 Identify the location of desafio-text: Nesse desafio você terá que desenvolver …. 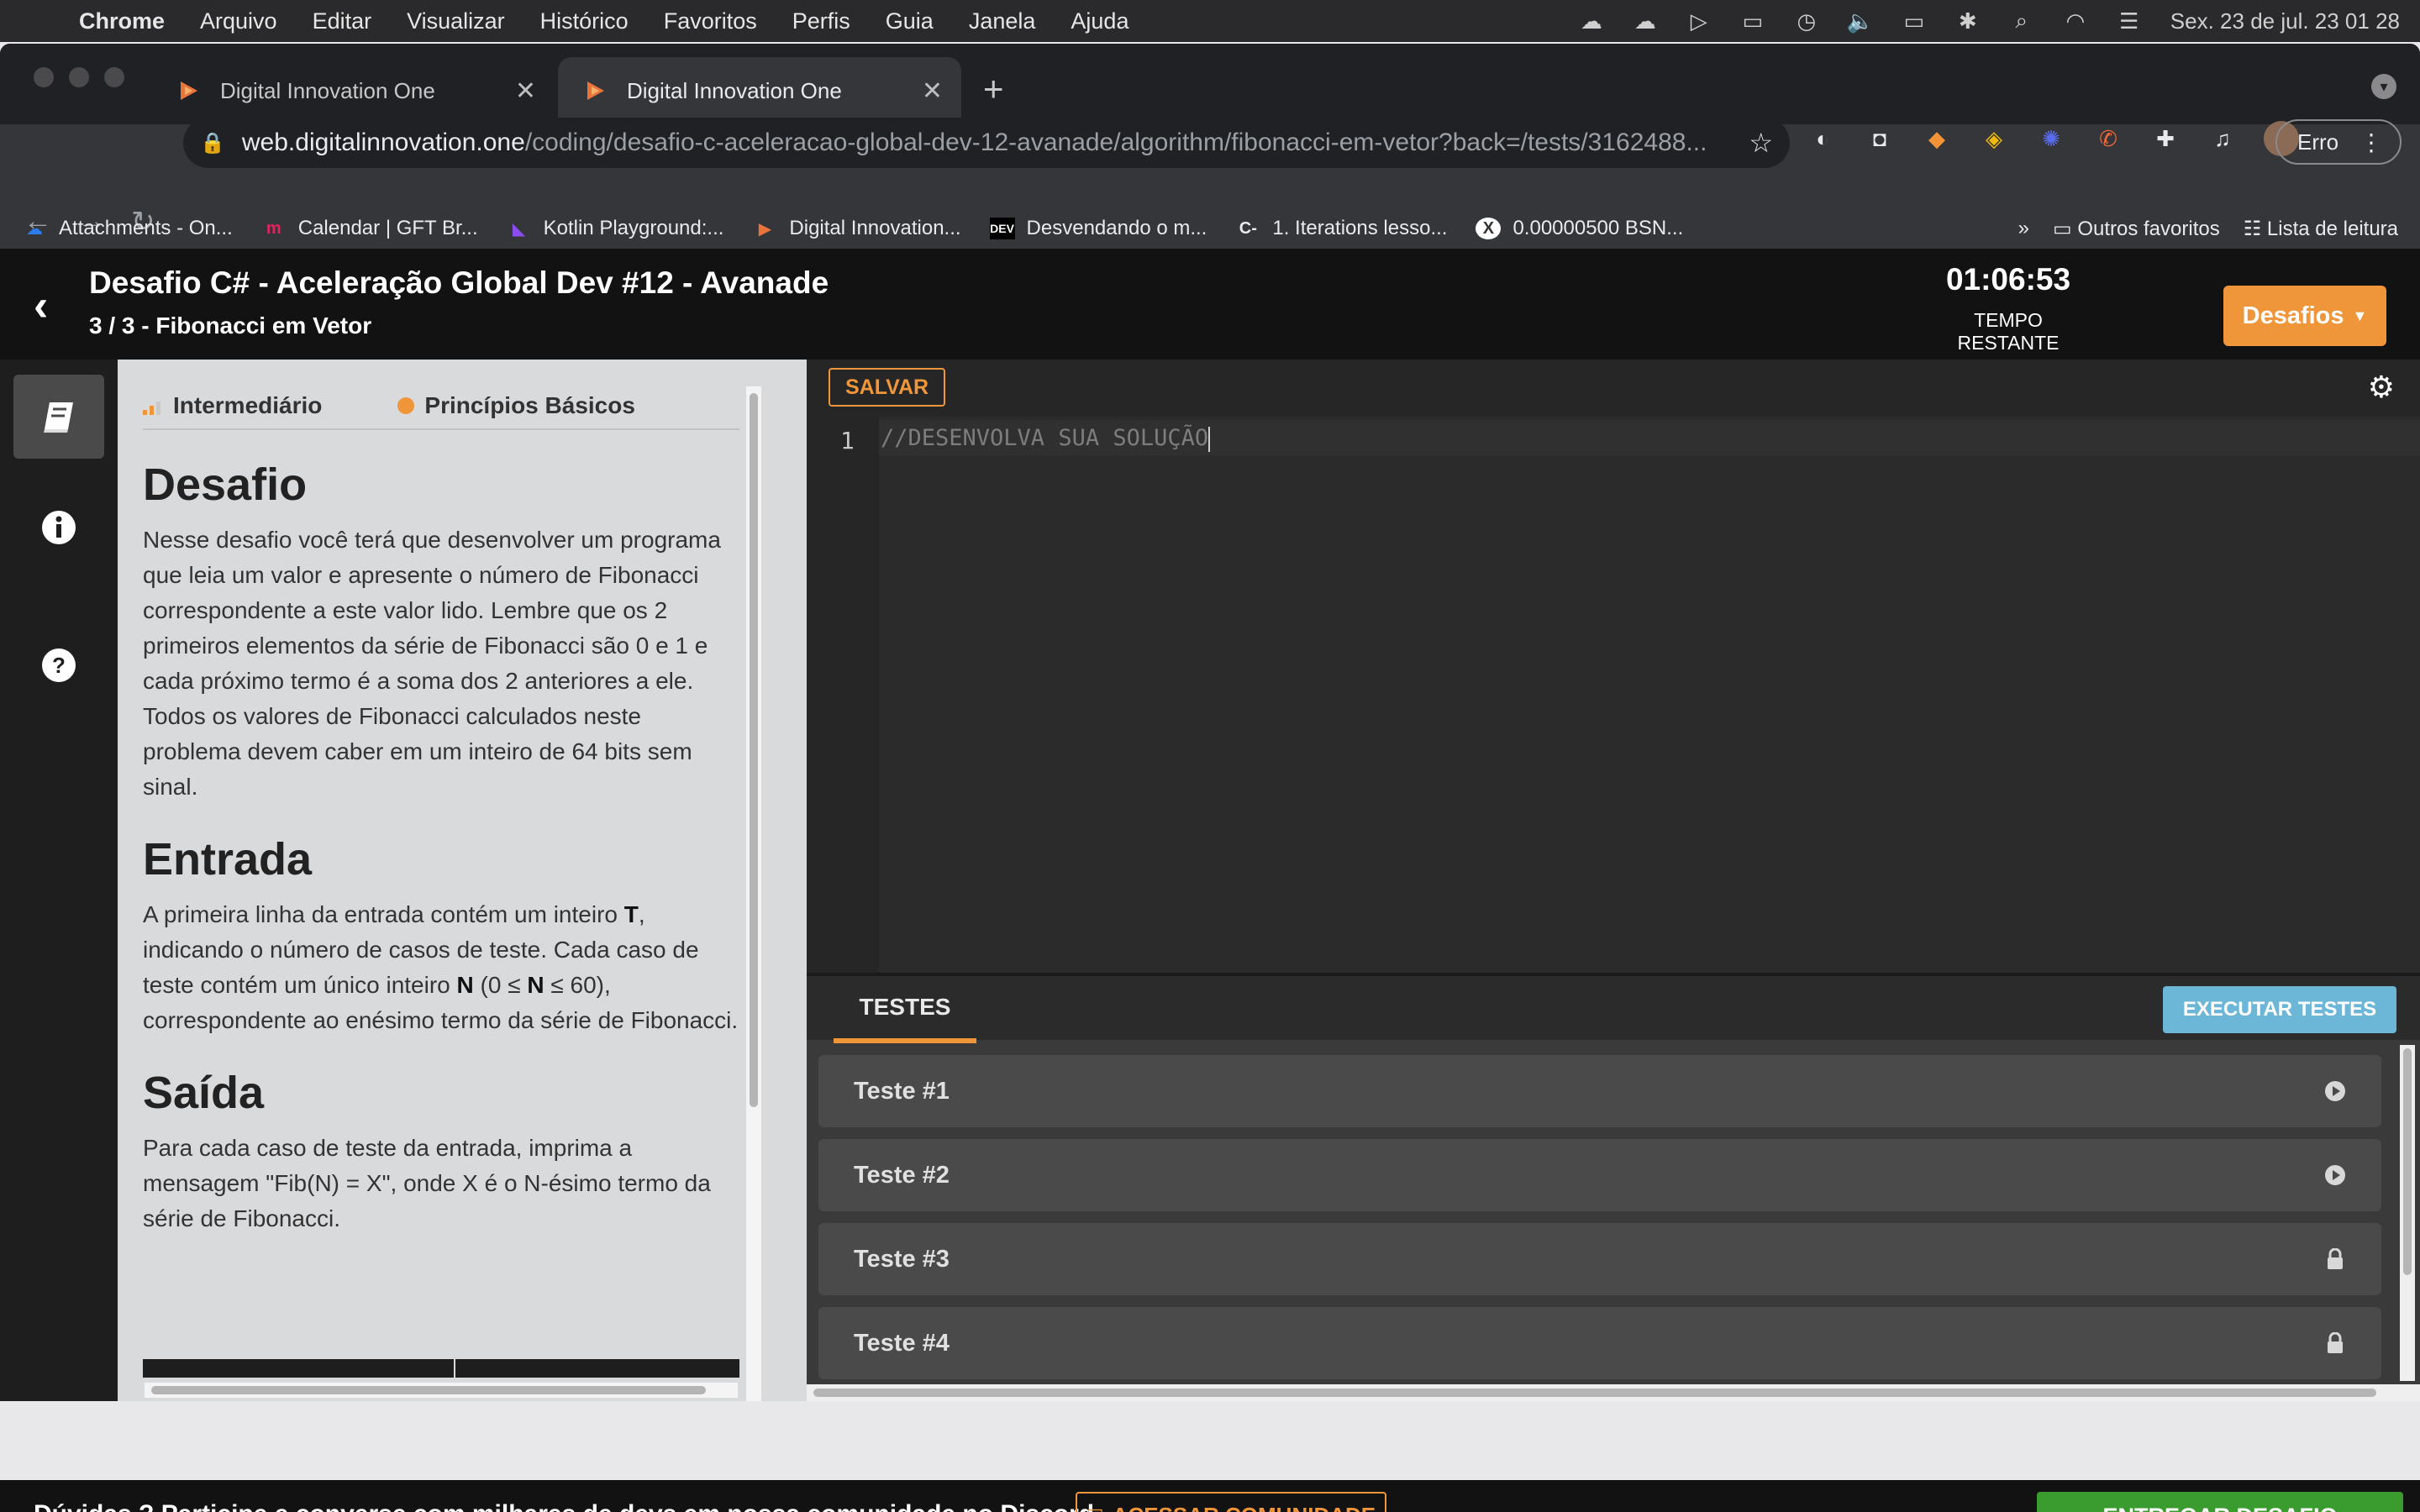
(432, 663).